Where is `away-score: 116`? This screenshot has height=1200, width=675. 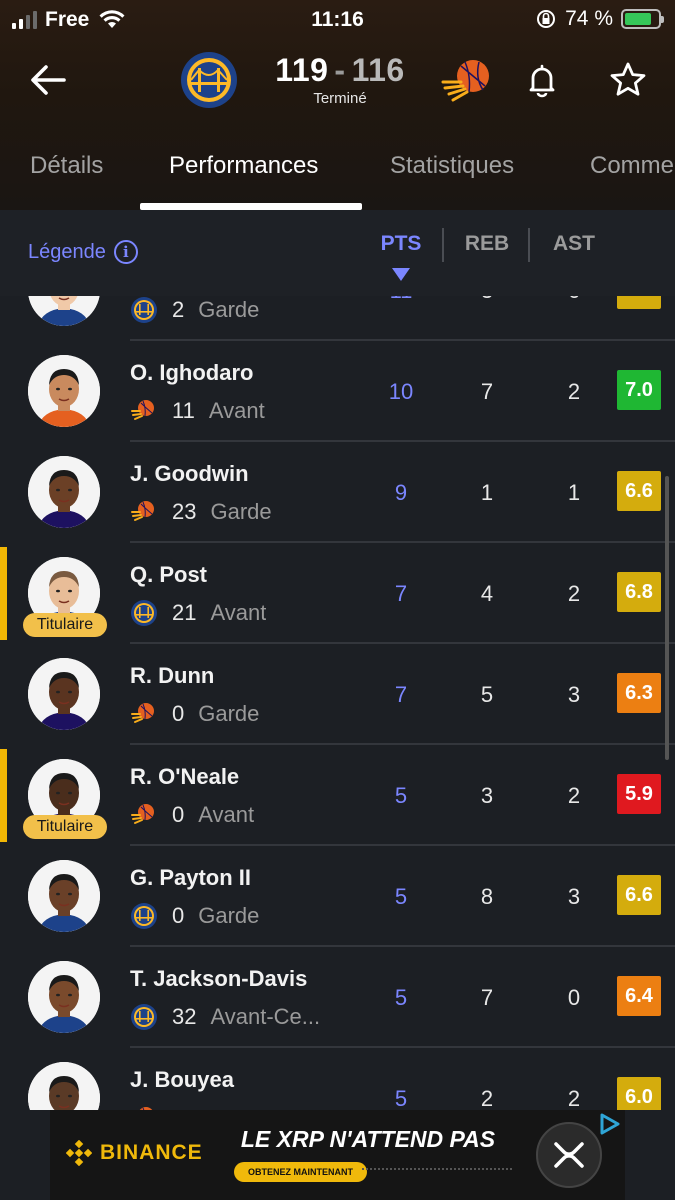
away-score: 116 is located at coordinates (378, 70).